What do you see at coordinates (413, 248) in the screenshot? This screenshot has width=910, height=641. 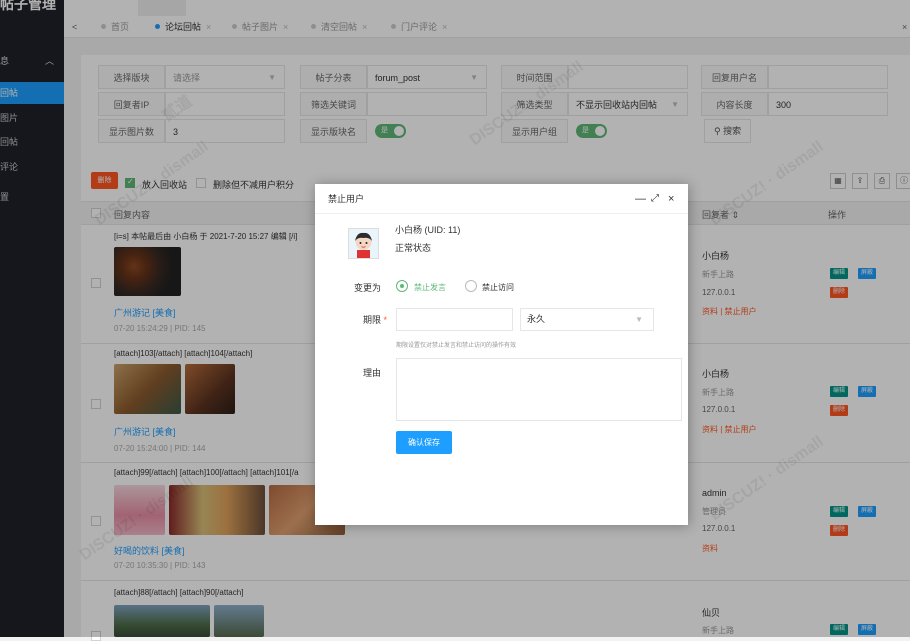 I see `user-status: 正常状态` at bounding box center [413, 248].